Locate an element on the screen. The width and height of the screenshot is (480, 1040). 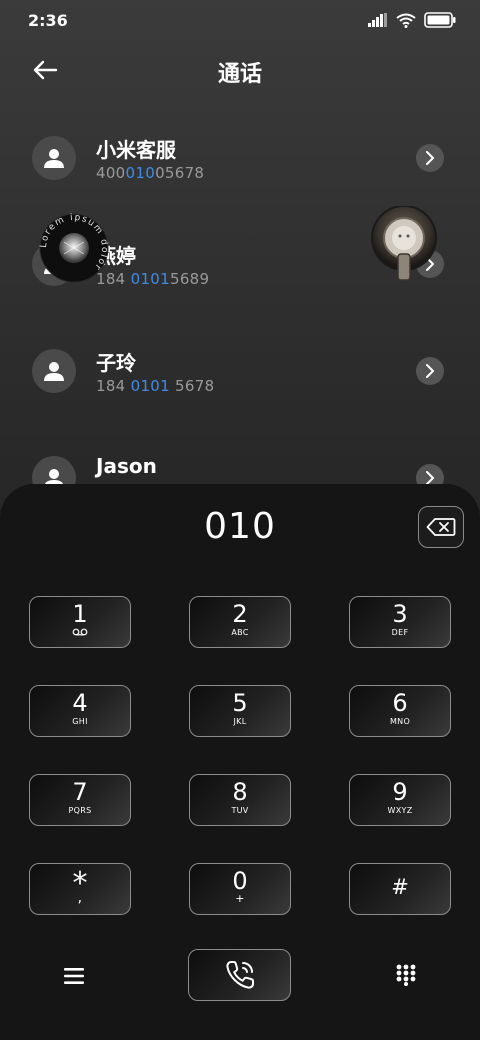
call-button is located at coordinates (239, 975).